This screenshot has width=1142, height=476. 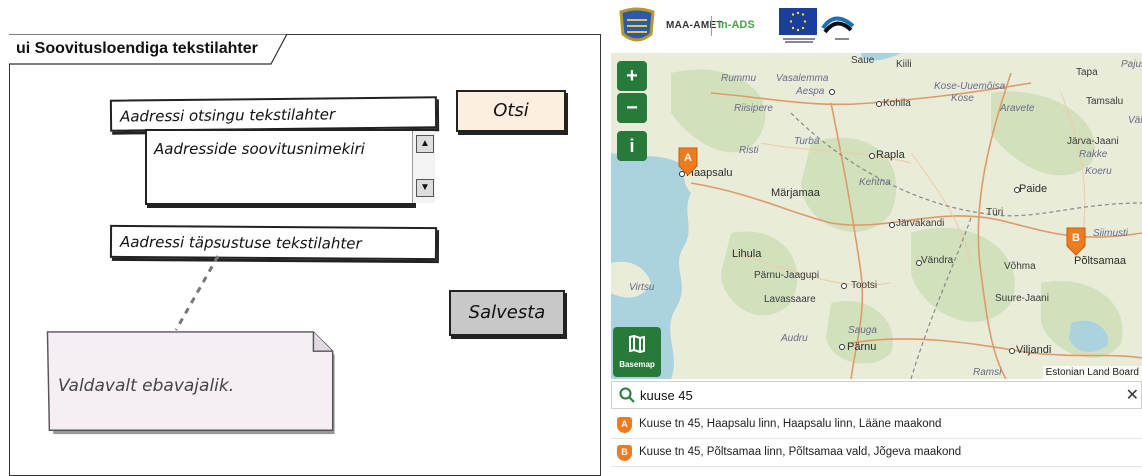 What do you see at coordinates (227, 115) in the screenshot?
I see `address-search-input-label: Aadressi otsingu tekstilahter` at bounding box center [227, 115].